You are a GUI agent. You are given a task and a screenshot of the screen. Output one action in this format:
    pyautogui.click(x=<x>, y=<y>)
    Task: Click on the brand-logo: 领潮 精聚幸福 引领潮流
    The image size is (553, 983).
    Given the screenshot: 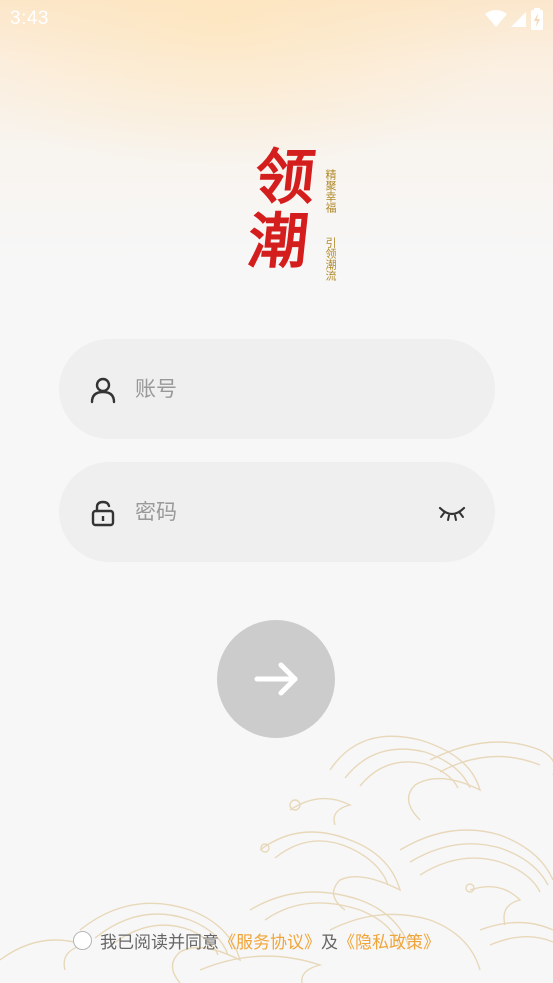 What is the action you would take?
    pyautogui.click(x=277, y=220)
    